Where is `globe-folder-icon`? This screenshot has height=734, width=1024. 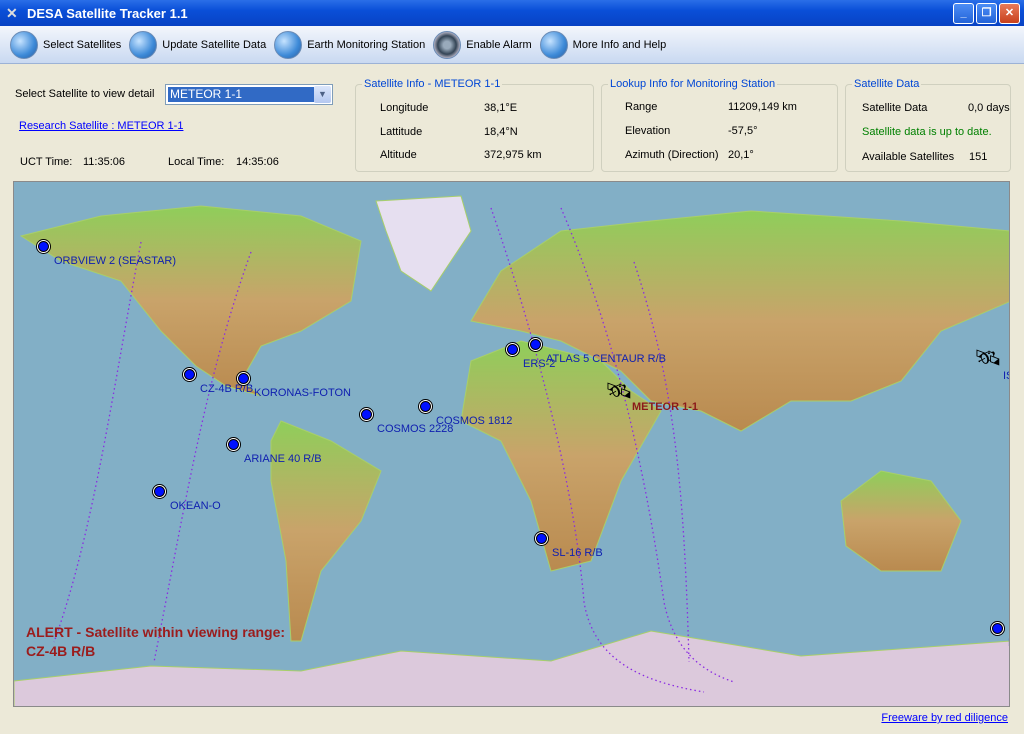
globe-folder-icon is located at coordinates (143, 44).